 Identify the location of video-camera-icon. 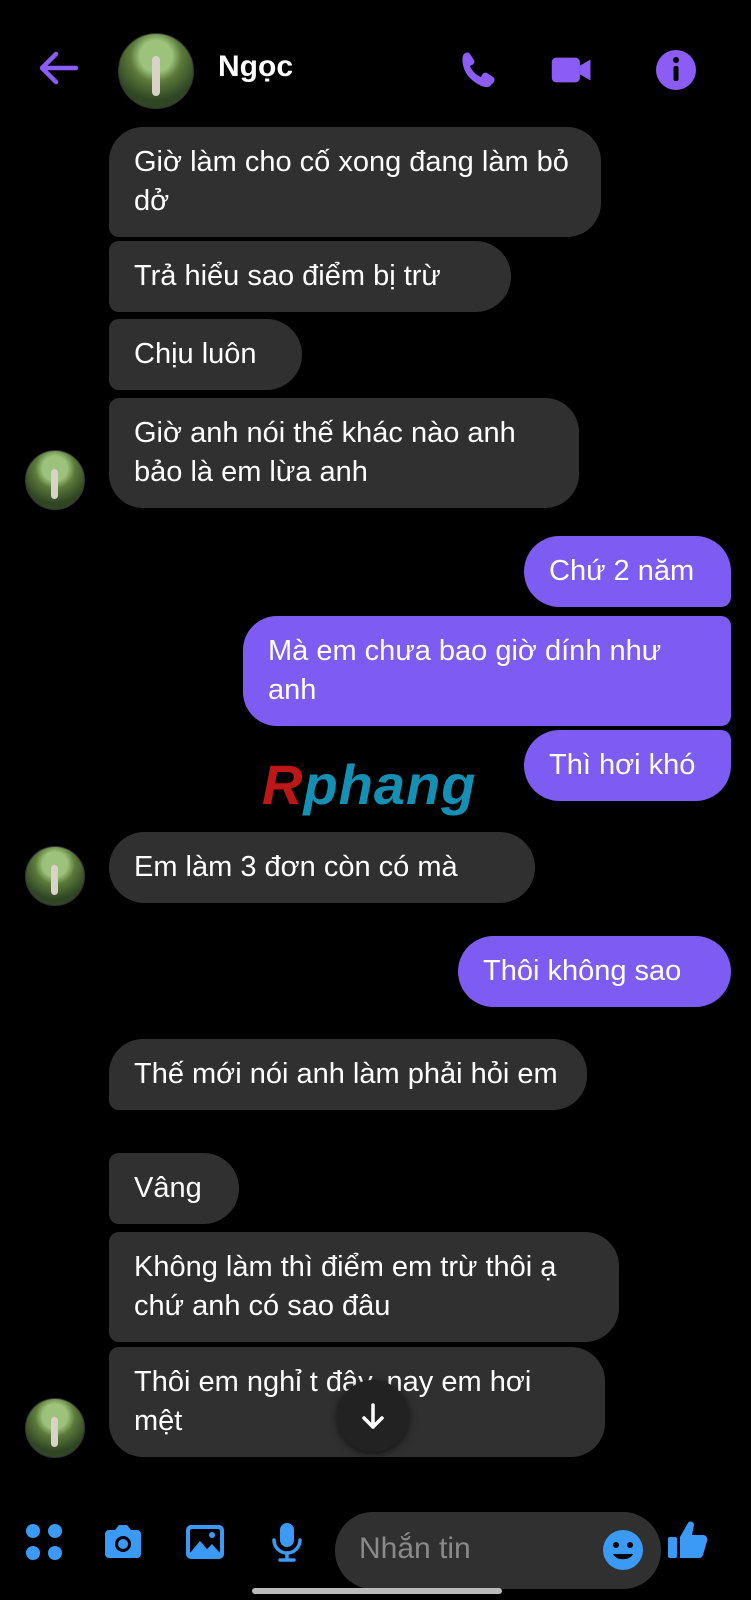
(572, 70).